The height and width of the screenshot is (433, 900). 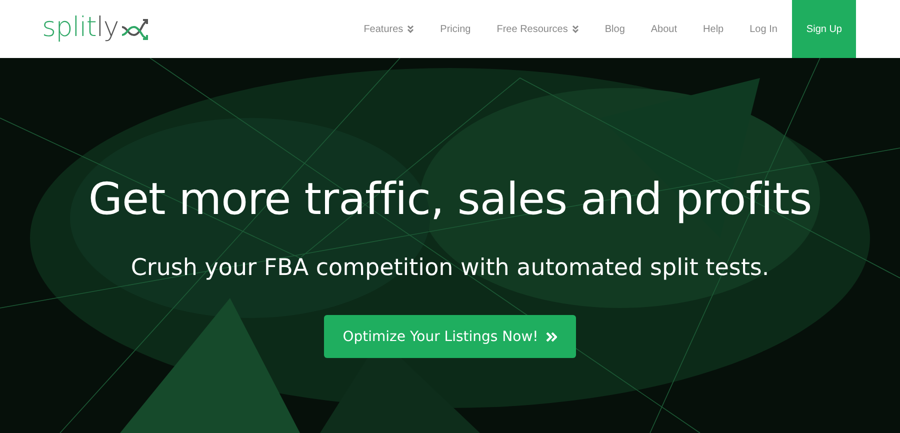 What do you see at coordinates (664, 29) in the screenshot?
I see `nav-link: About` at bounding box center [664, 29].